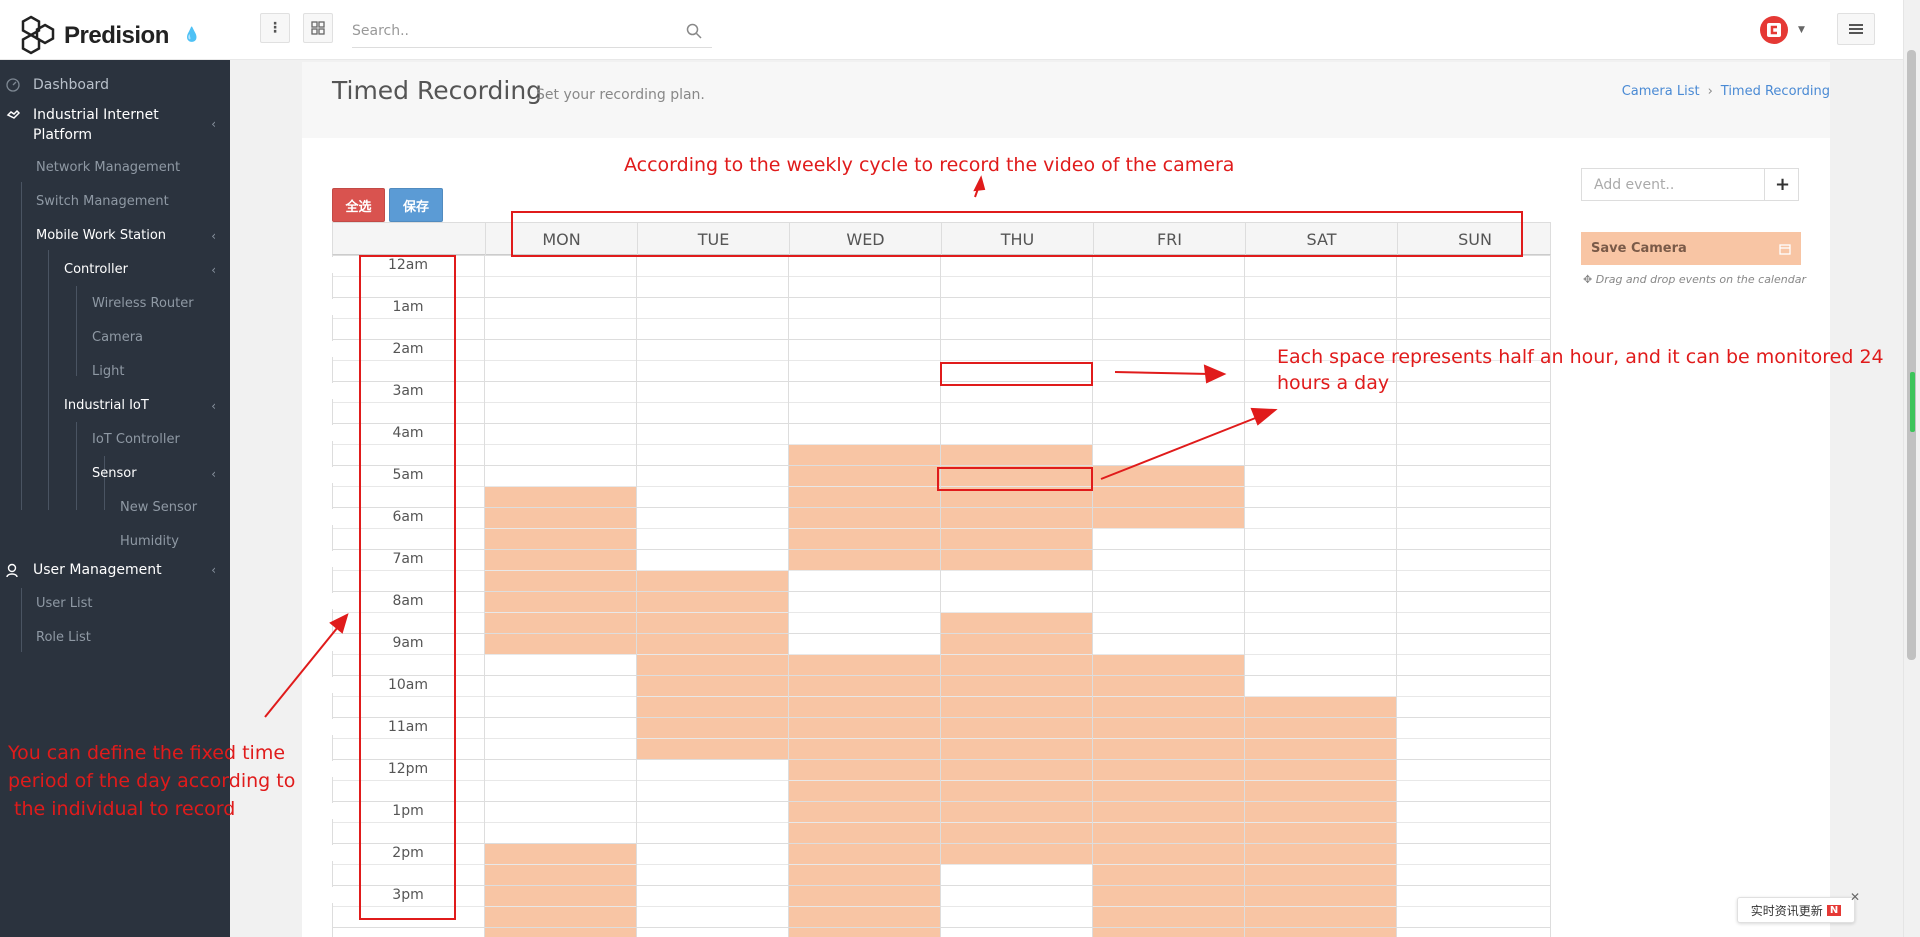 This screenshot has height=937, width=1920. I want to click on sidebar-item-user-list: User List, so click(115, 603).